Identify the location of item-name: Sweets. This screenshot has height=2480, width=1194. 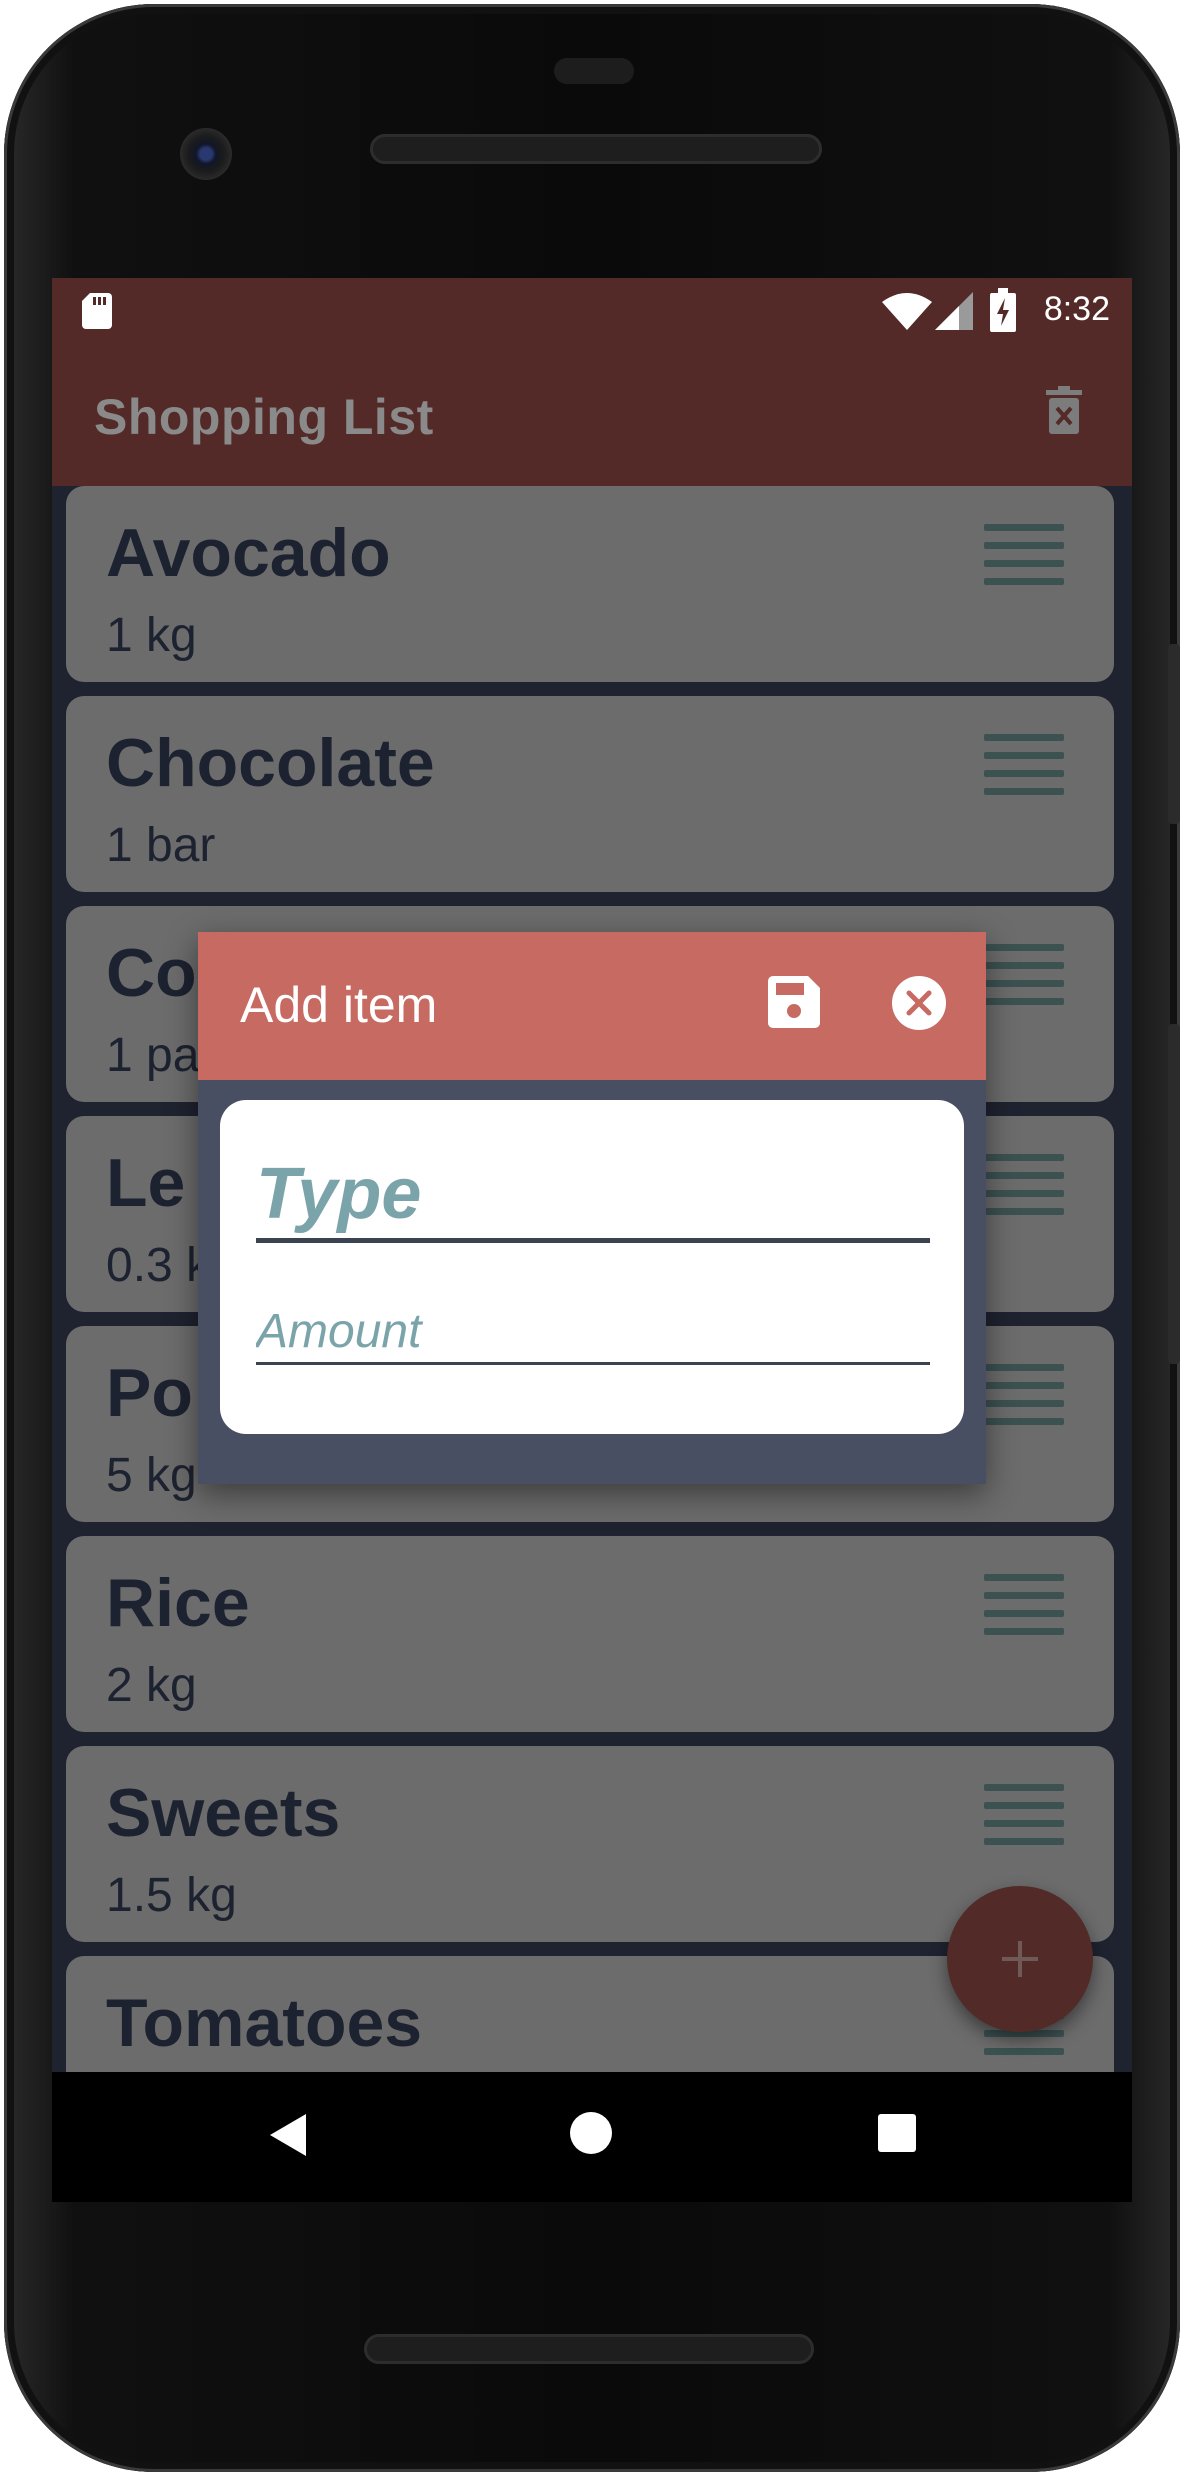
(223, 1813).